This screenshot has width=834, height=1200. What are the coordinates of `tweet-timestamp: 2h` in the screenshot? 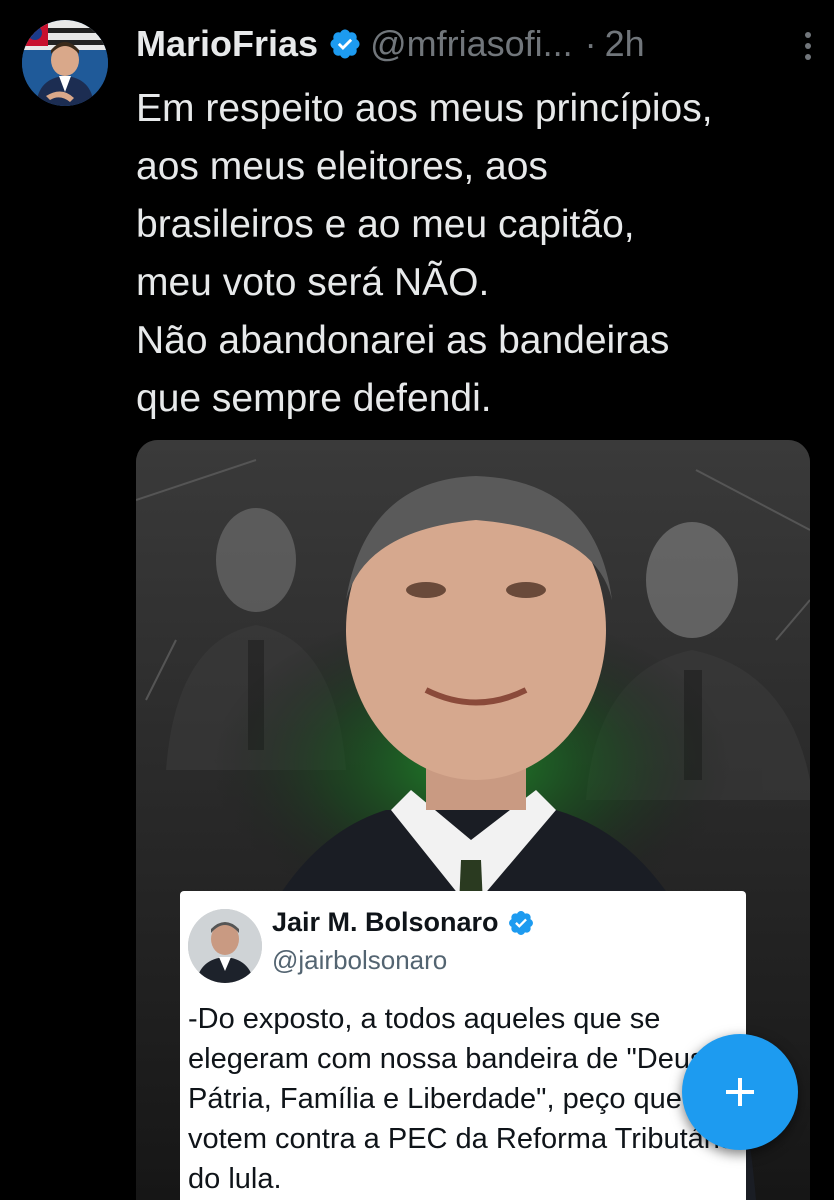 It's located at (625, 44).